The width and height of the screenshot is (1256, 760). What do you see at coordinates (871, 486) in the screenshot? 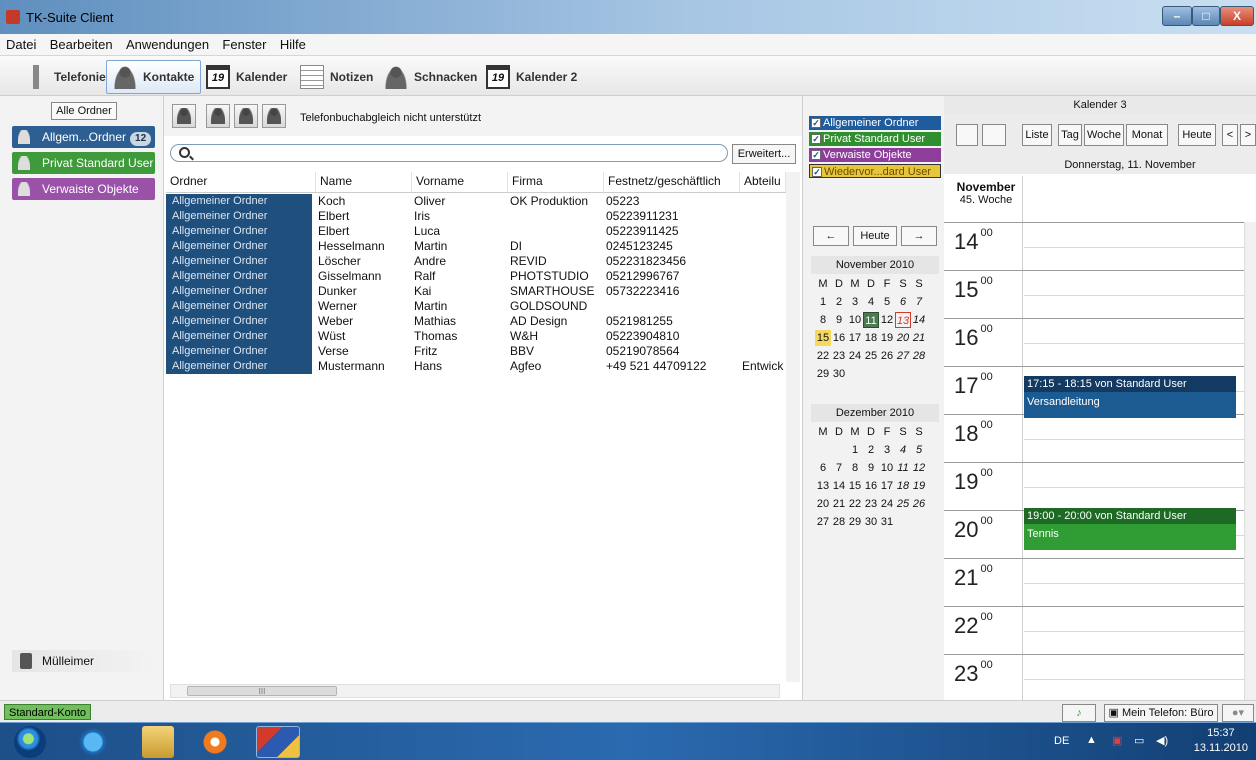
I see `calendar-day: 16` at bounding box center [871, 486].